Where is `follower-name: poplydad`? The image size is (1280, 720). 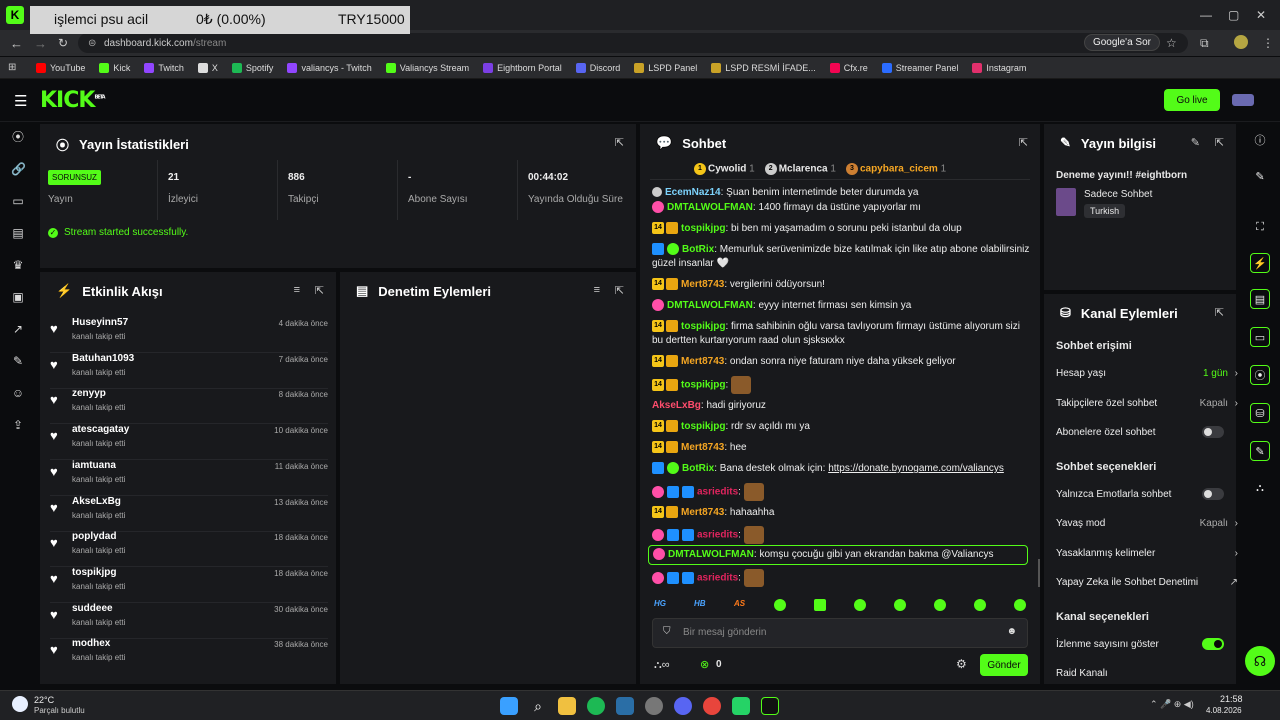
follower-name: poplydad is located at coordinates (94, 536).